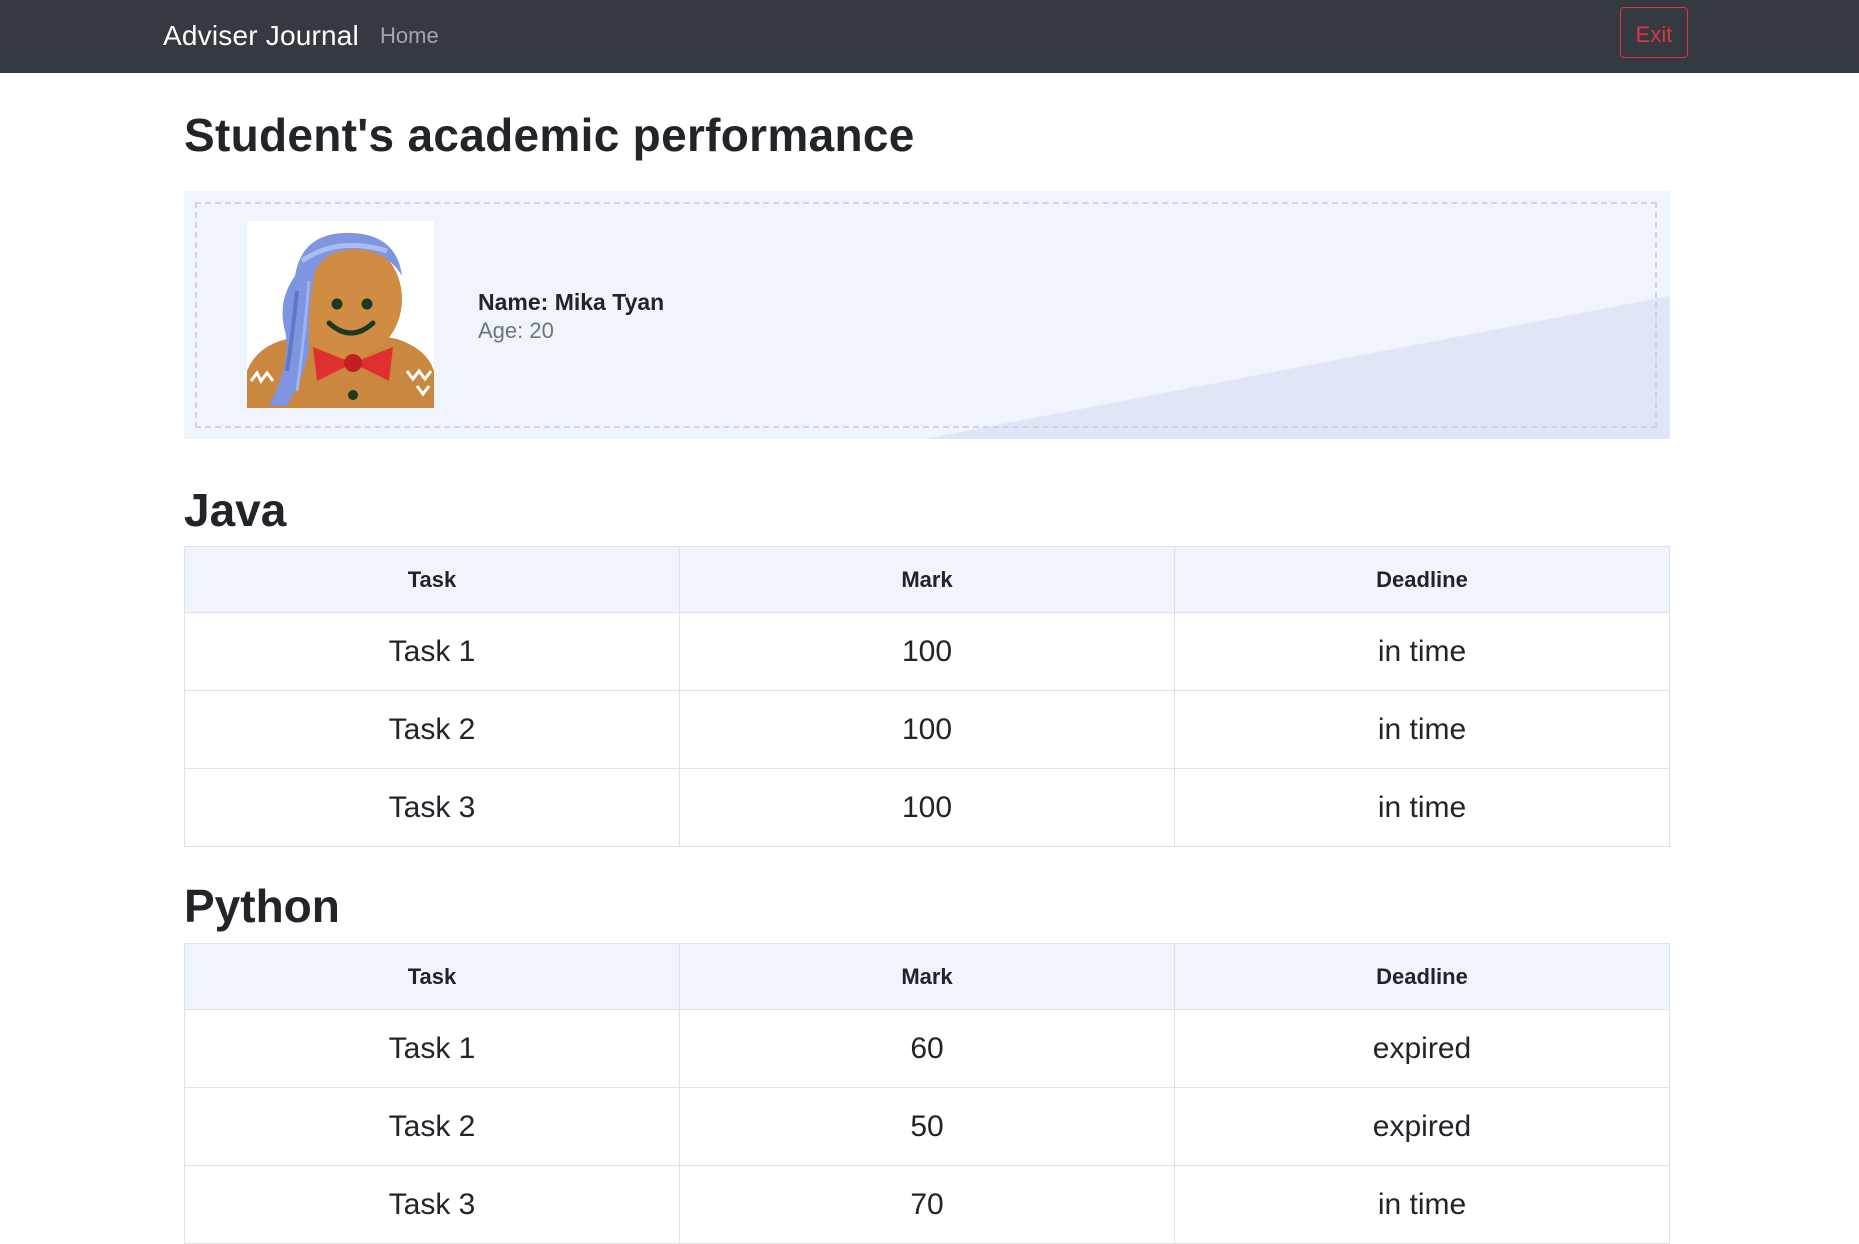 The width and height of the screenshot is (1859, 1244). I want to click on table-row: Task 2 50 expired, so click(927, 1126).